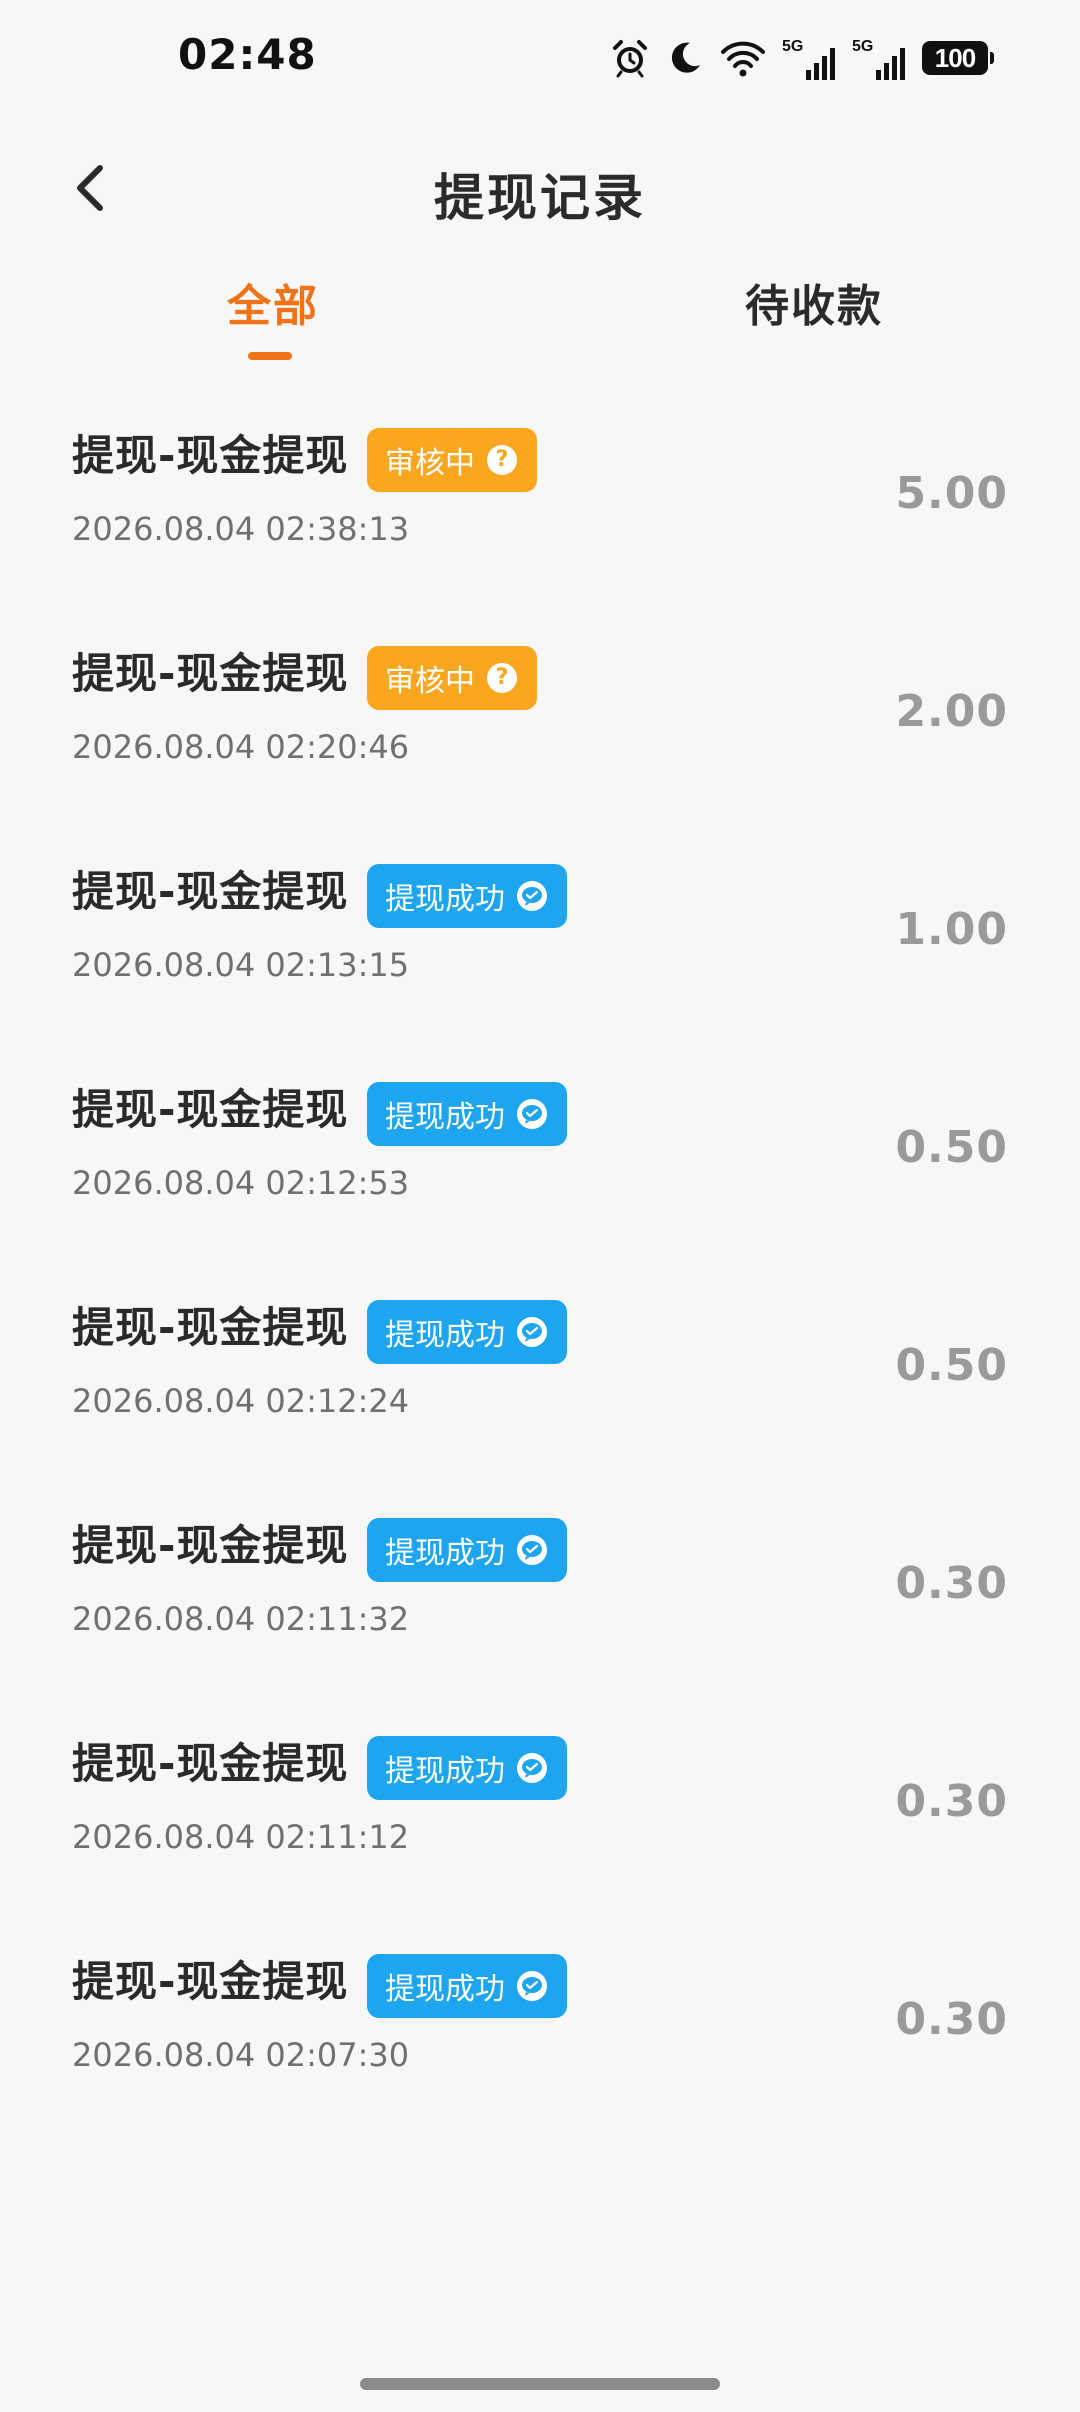 The width and height of the screenshot is (1080, 2412). What do you see at coordinates (951, 711) in the screenshot?
I see `record-amount: 2.00` at bounding box center [951, 711].